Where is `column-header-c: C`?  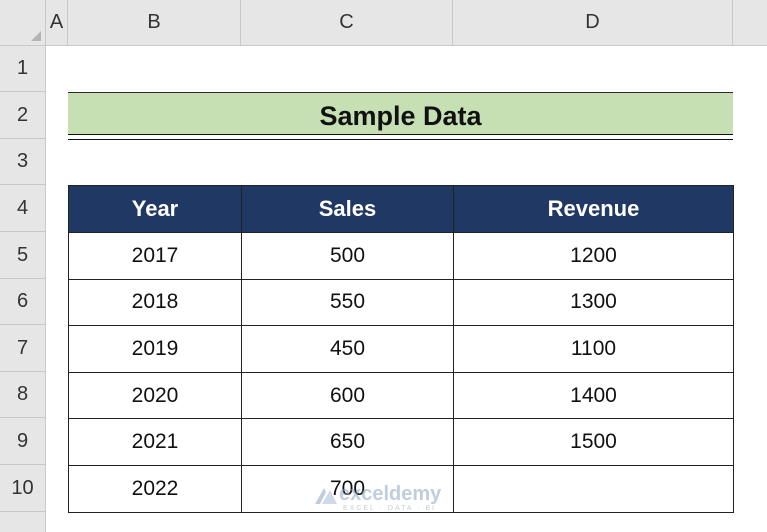 column-header-c: C is located at coordinates (347, 23).